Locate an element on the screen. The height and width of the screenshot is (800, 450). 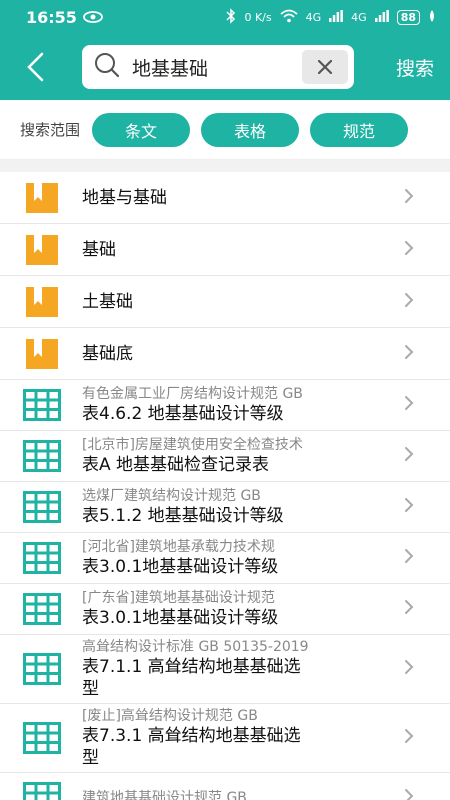
result-text: [废止]高耸结构设计规范 GB 表7.3.1 高耸结构地基基础选型 is located at coordinates (249, 738).